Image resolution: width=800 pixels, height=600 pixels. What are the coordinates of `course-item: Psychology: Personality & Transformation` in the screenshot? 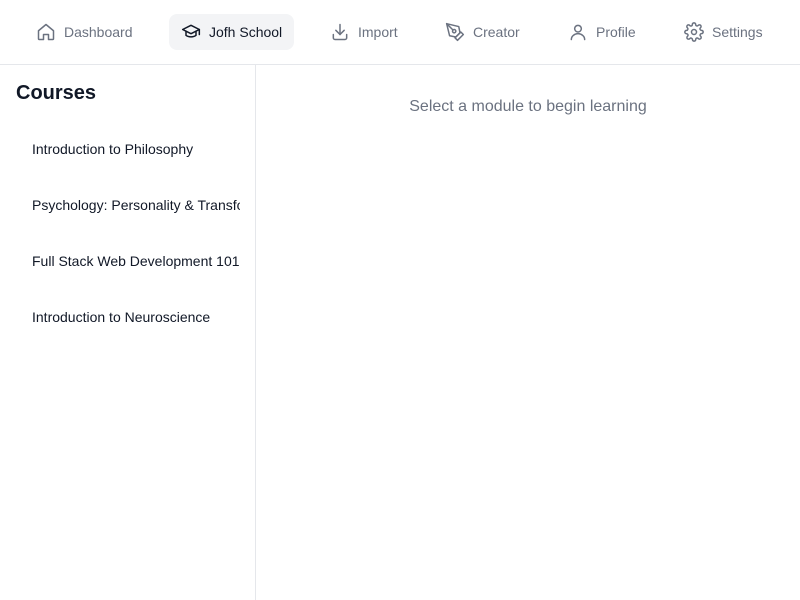 It's located at (120, 205).